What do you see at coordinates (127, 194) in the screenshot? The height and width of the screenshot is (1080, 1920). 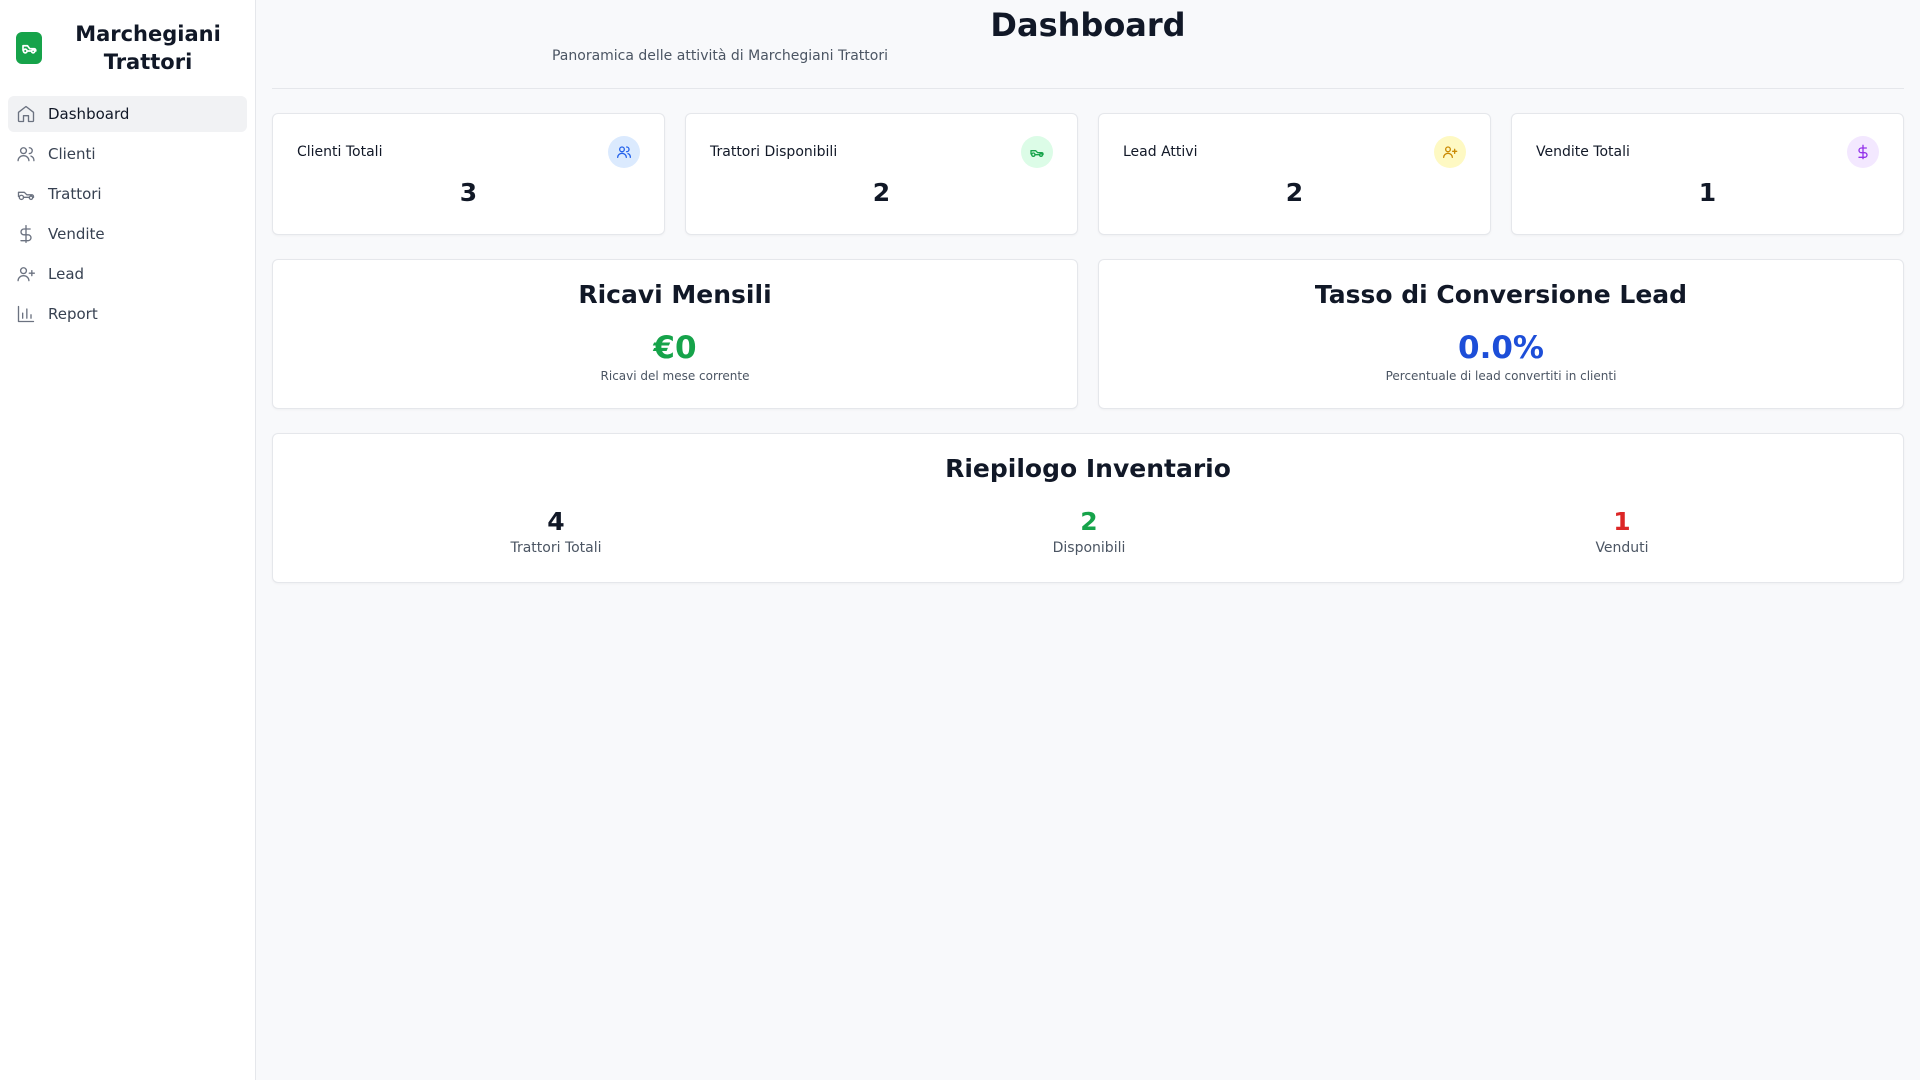 I see `sidebar-item-trattori: Trattori` at bounding box center [127, 194].